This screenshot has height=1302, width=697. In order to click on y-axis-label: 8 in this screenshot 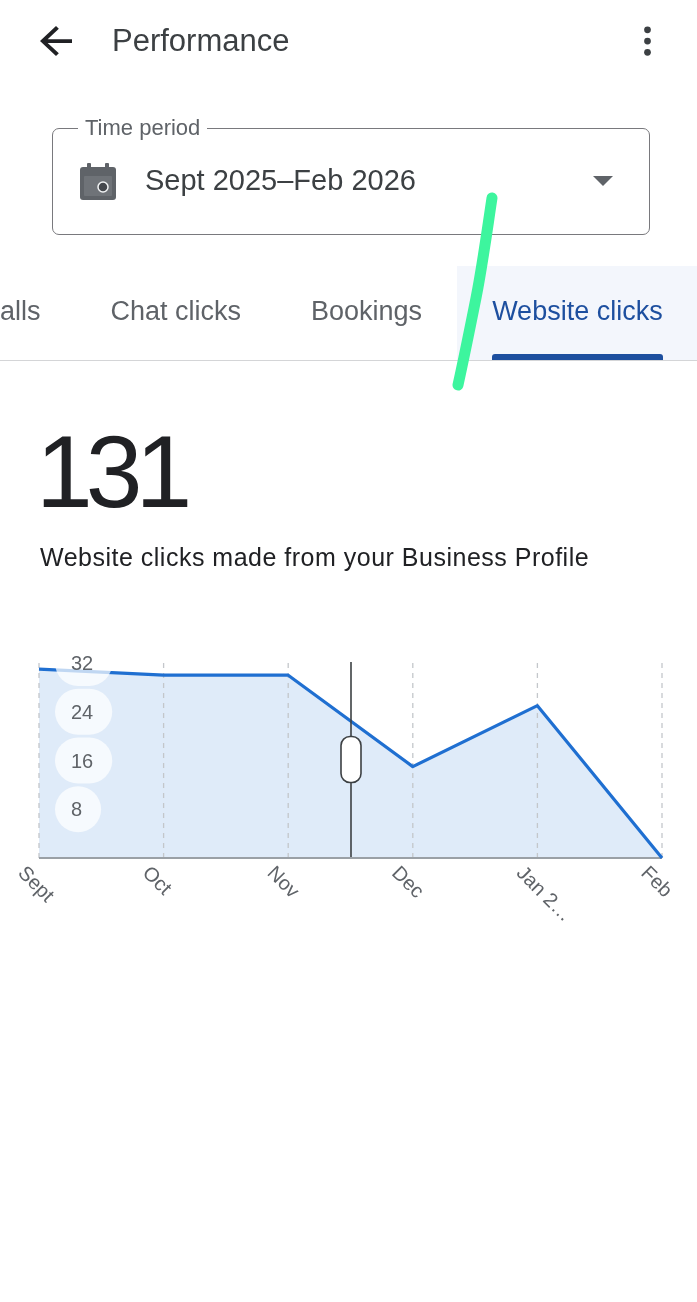, I will do `click(78, 809)`.